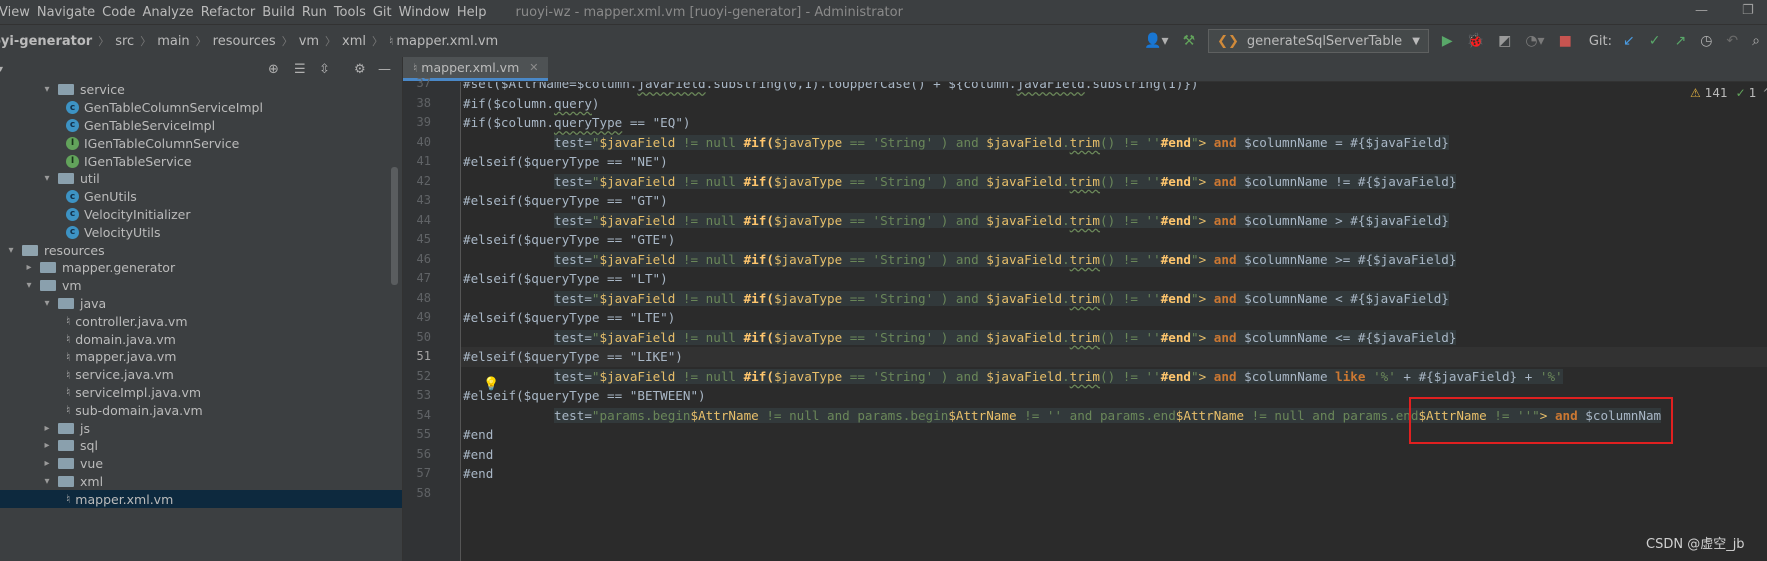  What do you see at coordinates (232, 12) in the screenshot?
I see `menu-refactor: Refactor` at bounding box center [232, 12].